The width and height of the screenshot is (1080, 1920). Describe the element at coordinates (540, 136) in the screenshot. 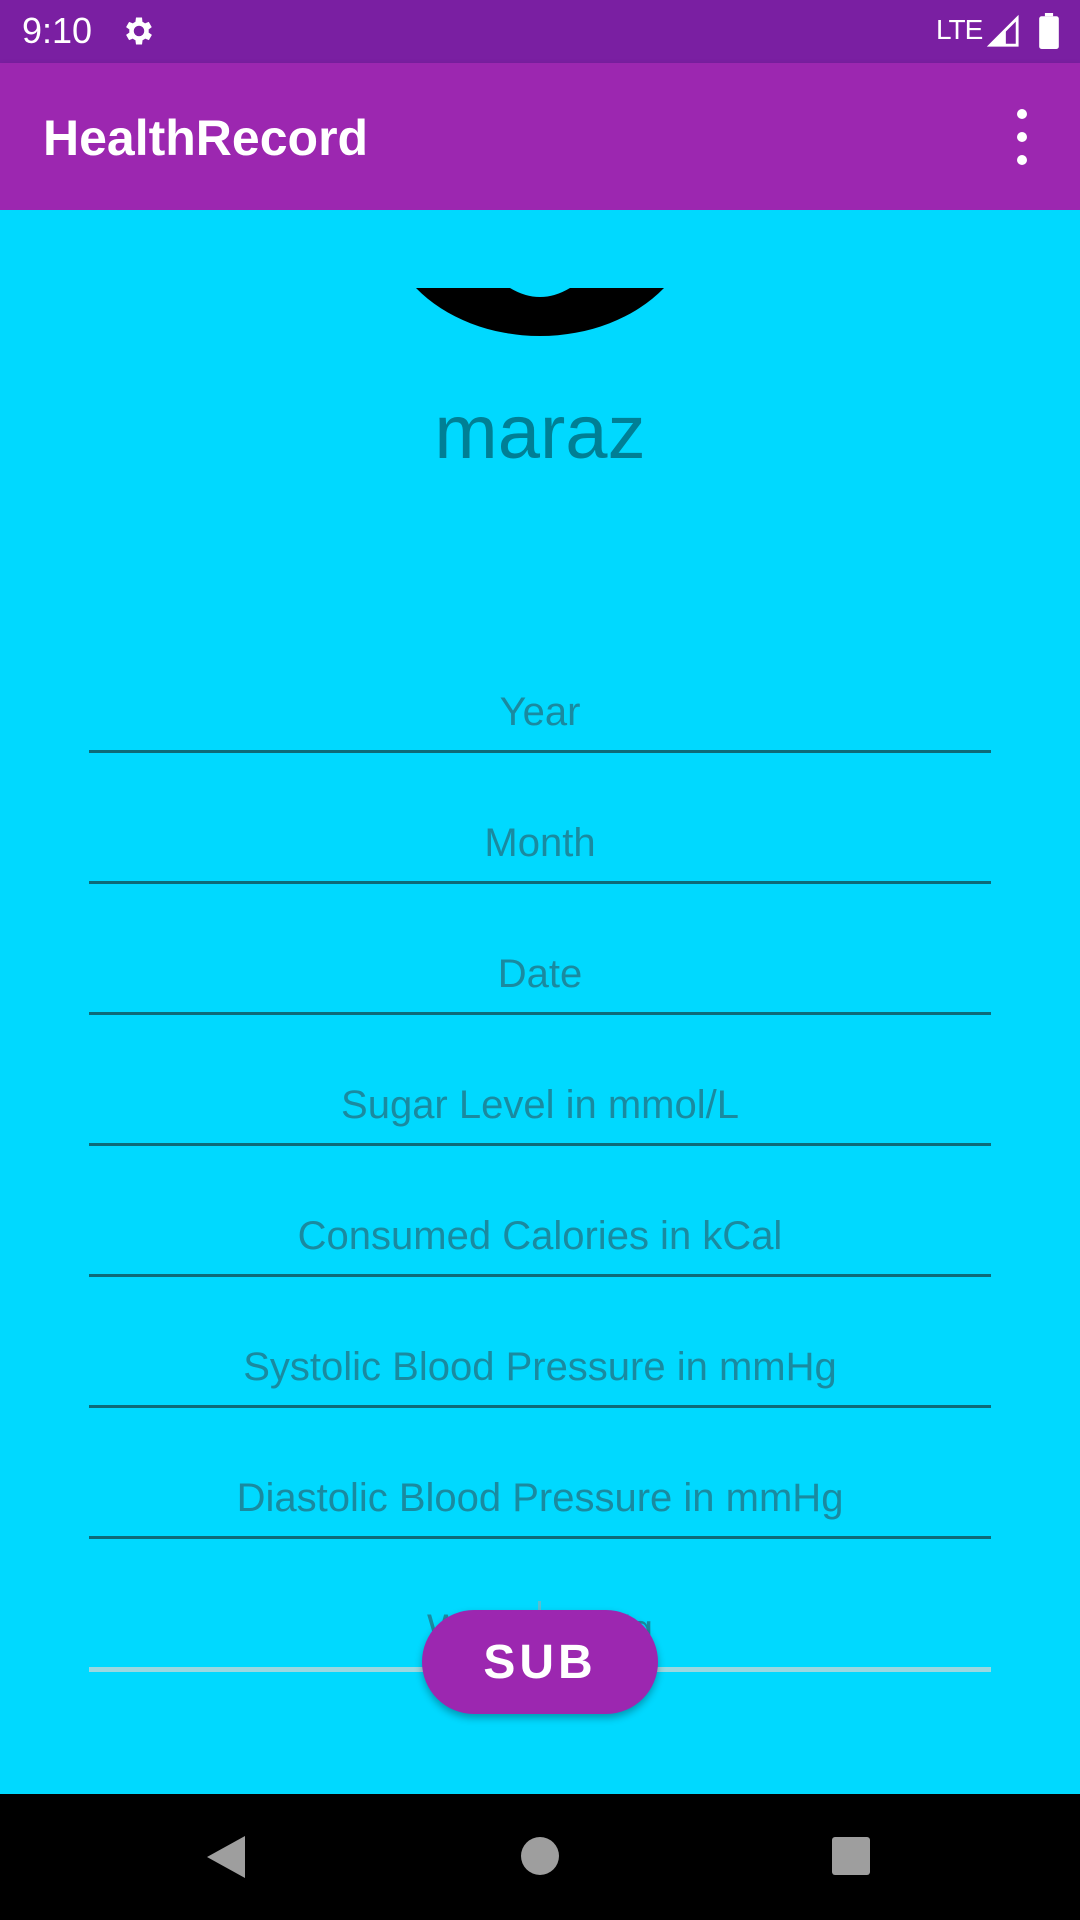

I see `app-bar: HealthRecord` at that location.